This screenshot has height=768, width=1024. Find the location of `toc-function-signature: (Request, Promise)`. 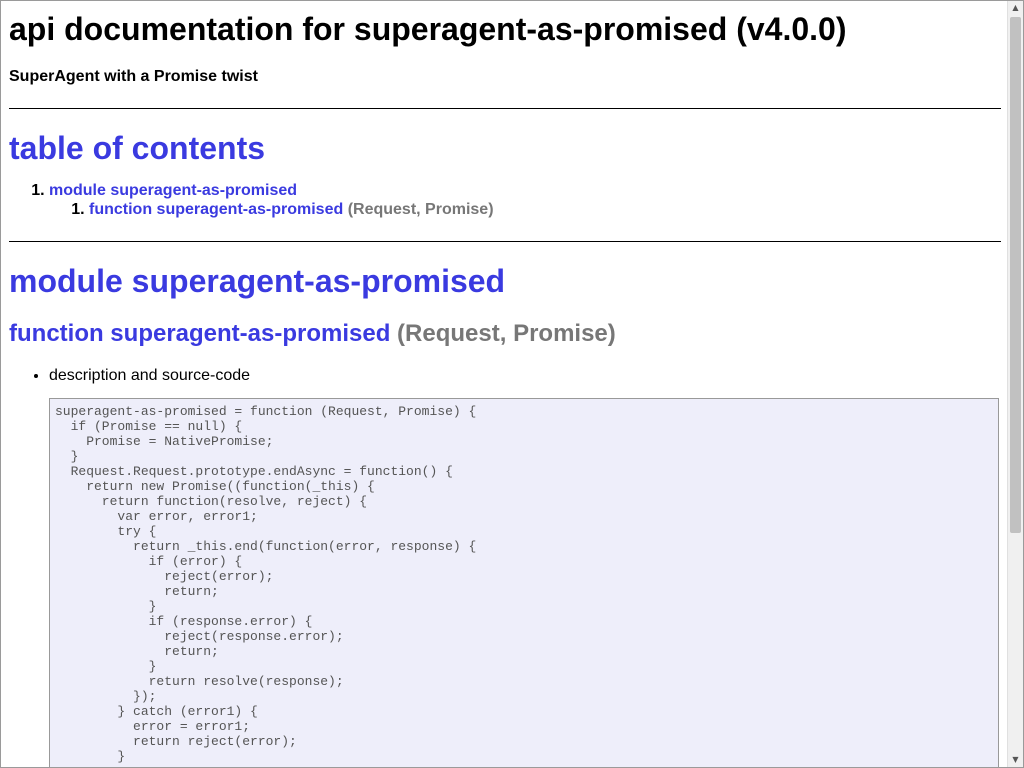

toc-function-signature: (Request, Promise) is located at coordinates (420, 209).